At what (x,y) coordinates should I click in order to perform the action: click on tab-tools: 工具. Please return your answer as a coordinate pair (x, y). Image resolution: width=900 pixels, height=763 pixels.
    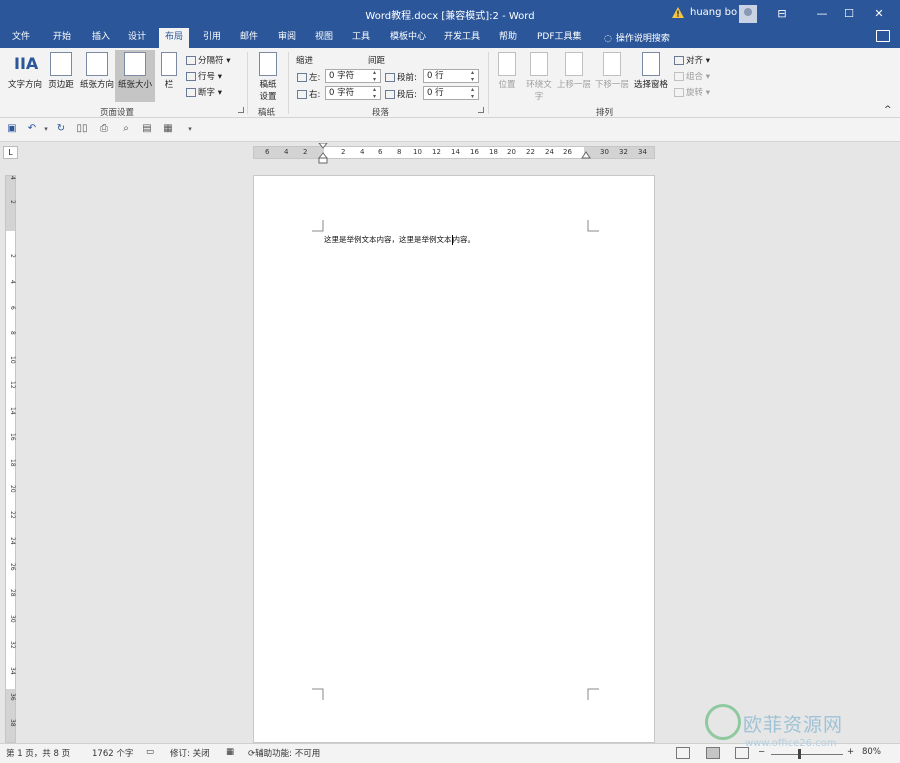
    Looking at the image, I should click on (361, 38).